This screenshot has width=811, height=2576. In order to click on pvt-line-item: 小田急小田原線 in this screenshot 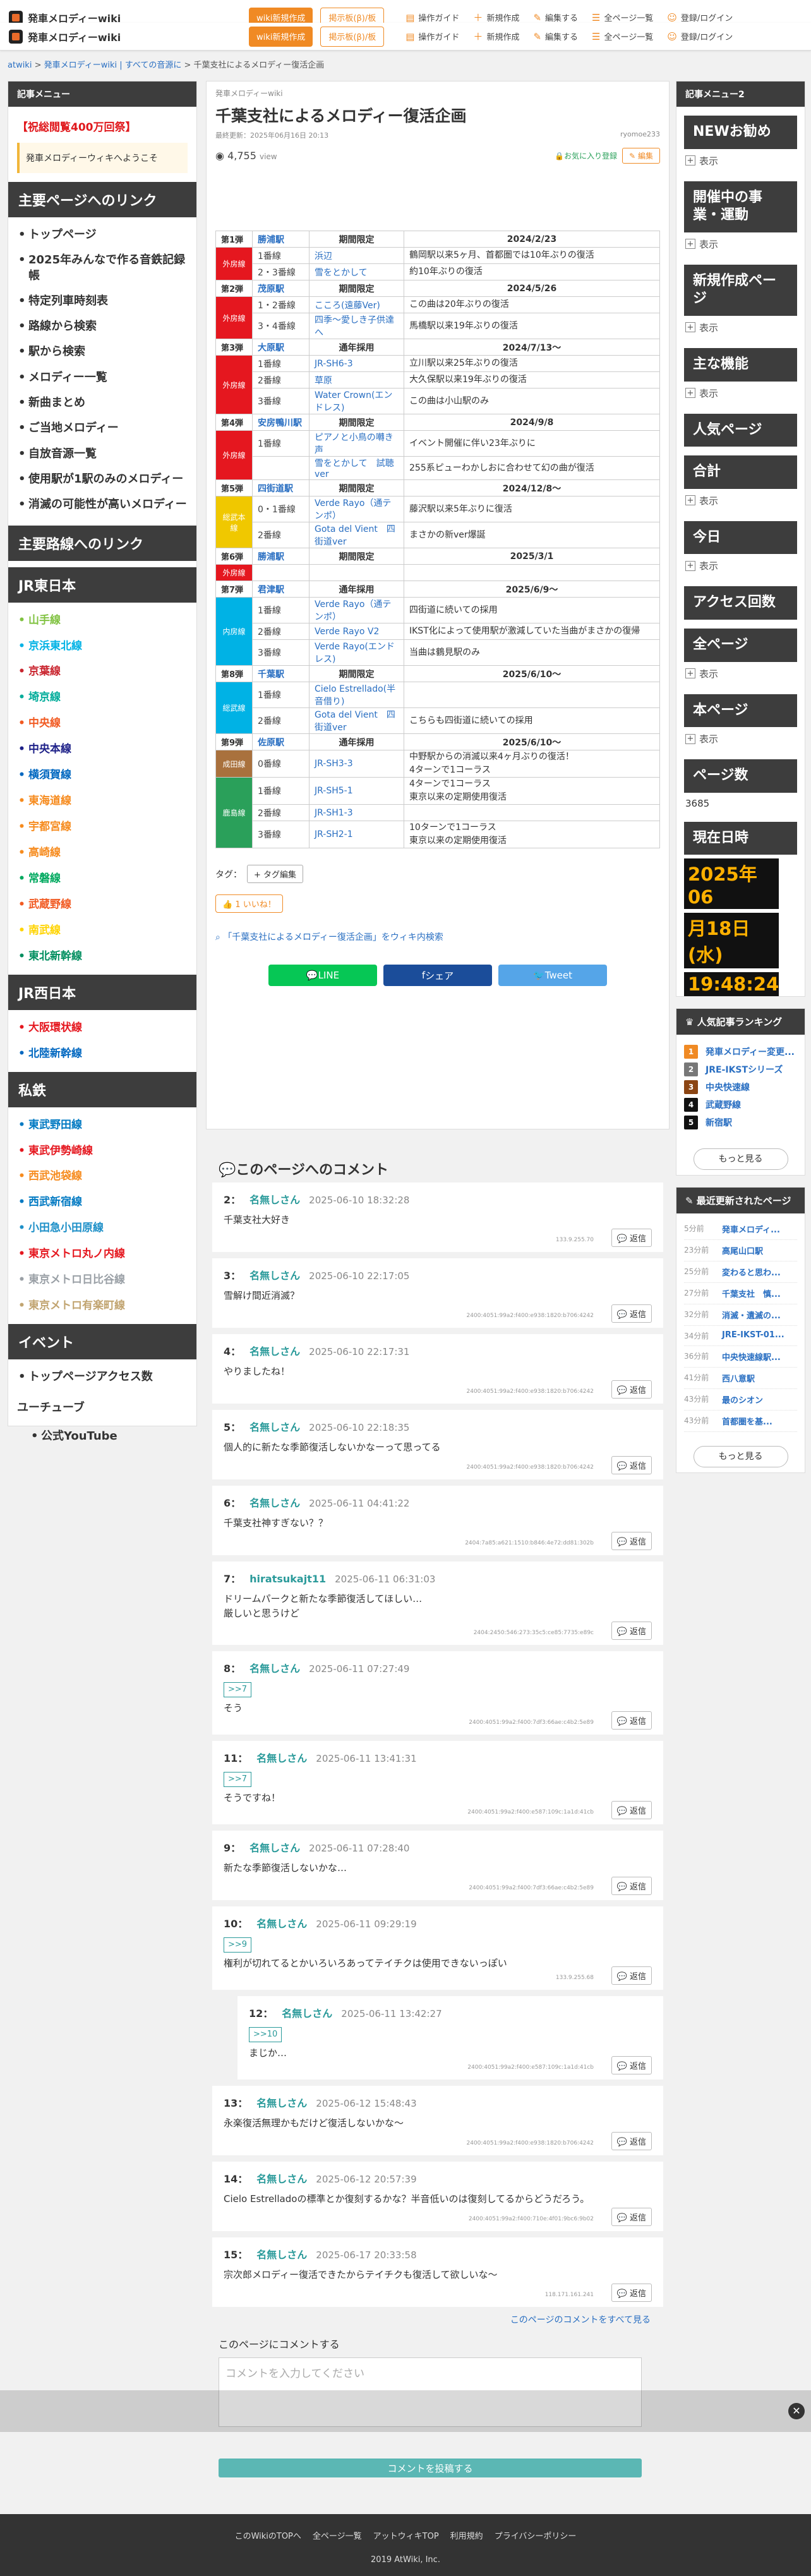, I will do `click(102, 1228)`.